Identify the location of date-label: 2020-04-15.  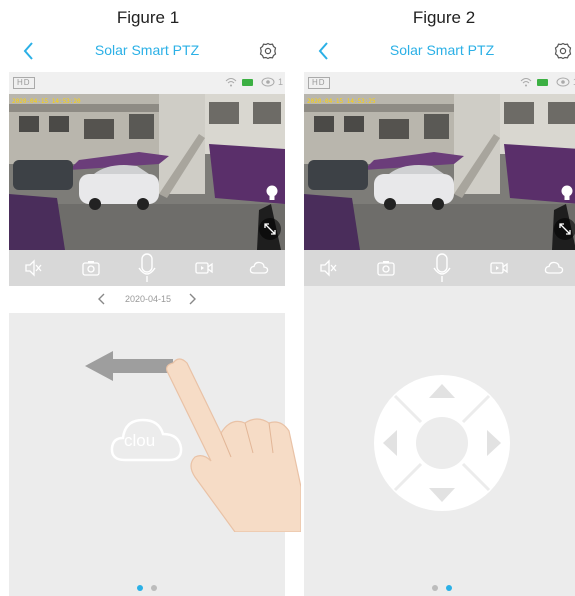
(148, 299).